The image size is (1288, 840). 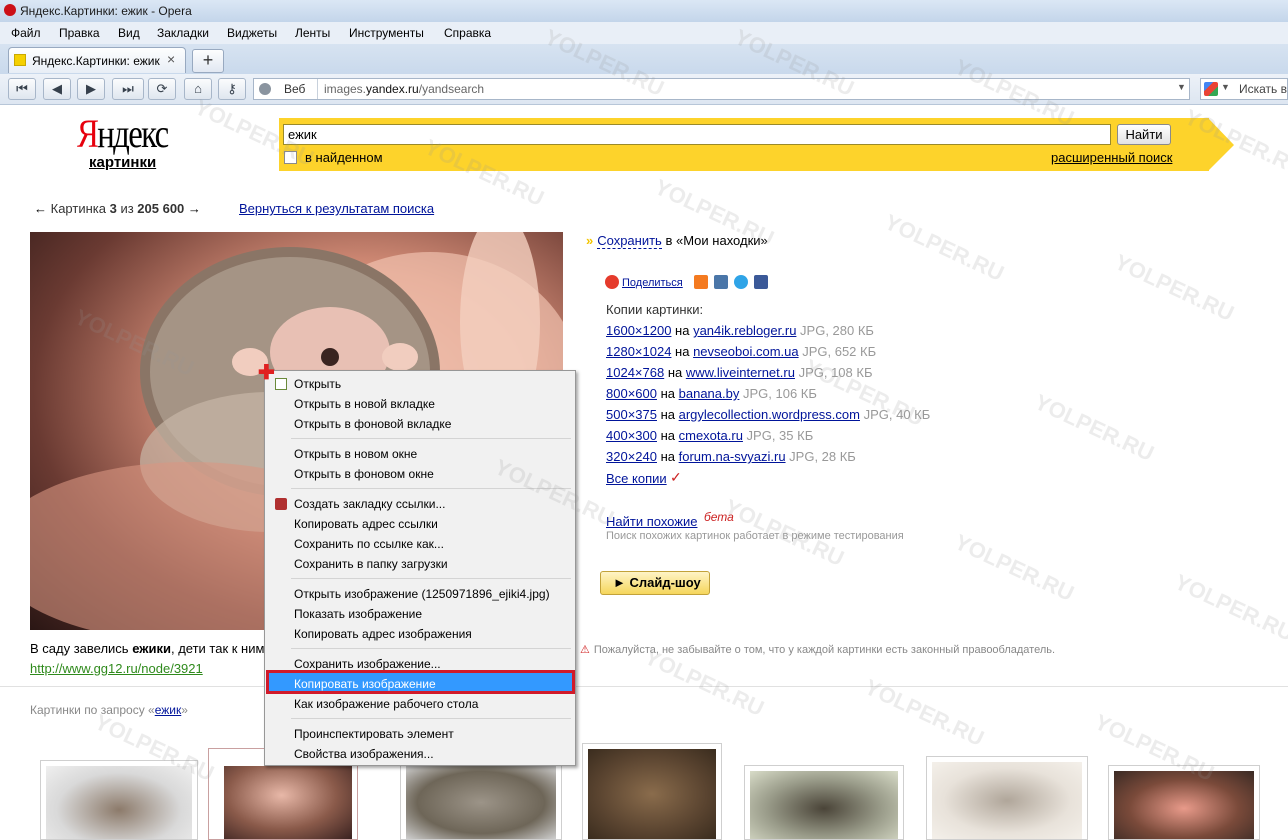 What do you see at coordinates (644, 11) in the screenshot?
I see `title-bar: Яндекс.Картинки: ежик - Opera` at bounding box center [644, 11].